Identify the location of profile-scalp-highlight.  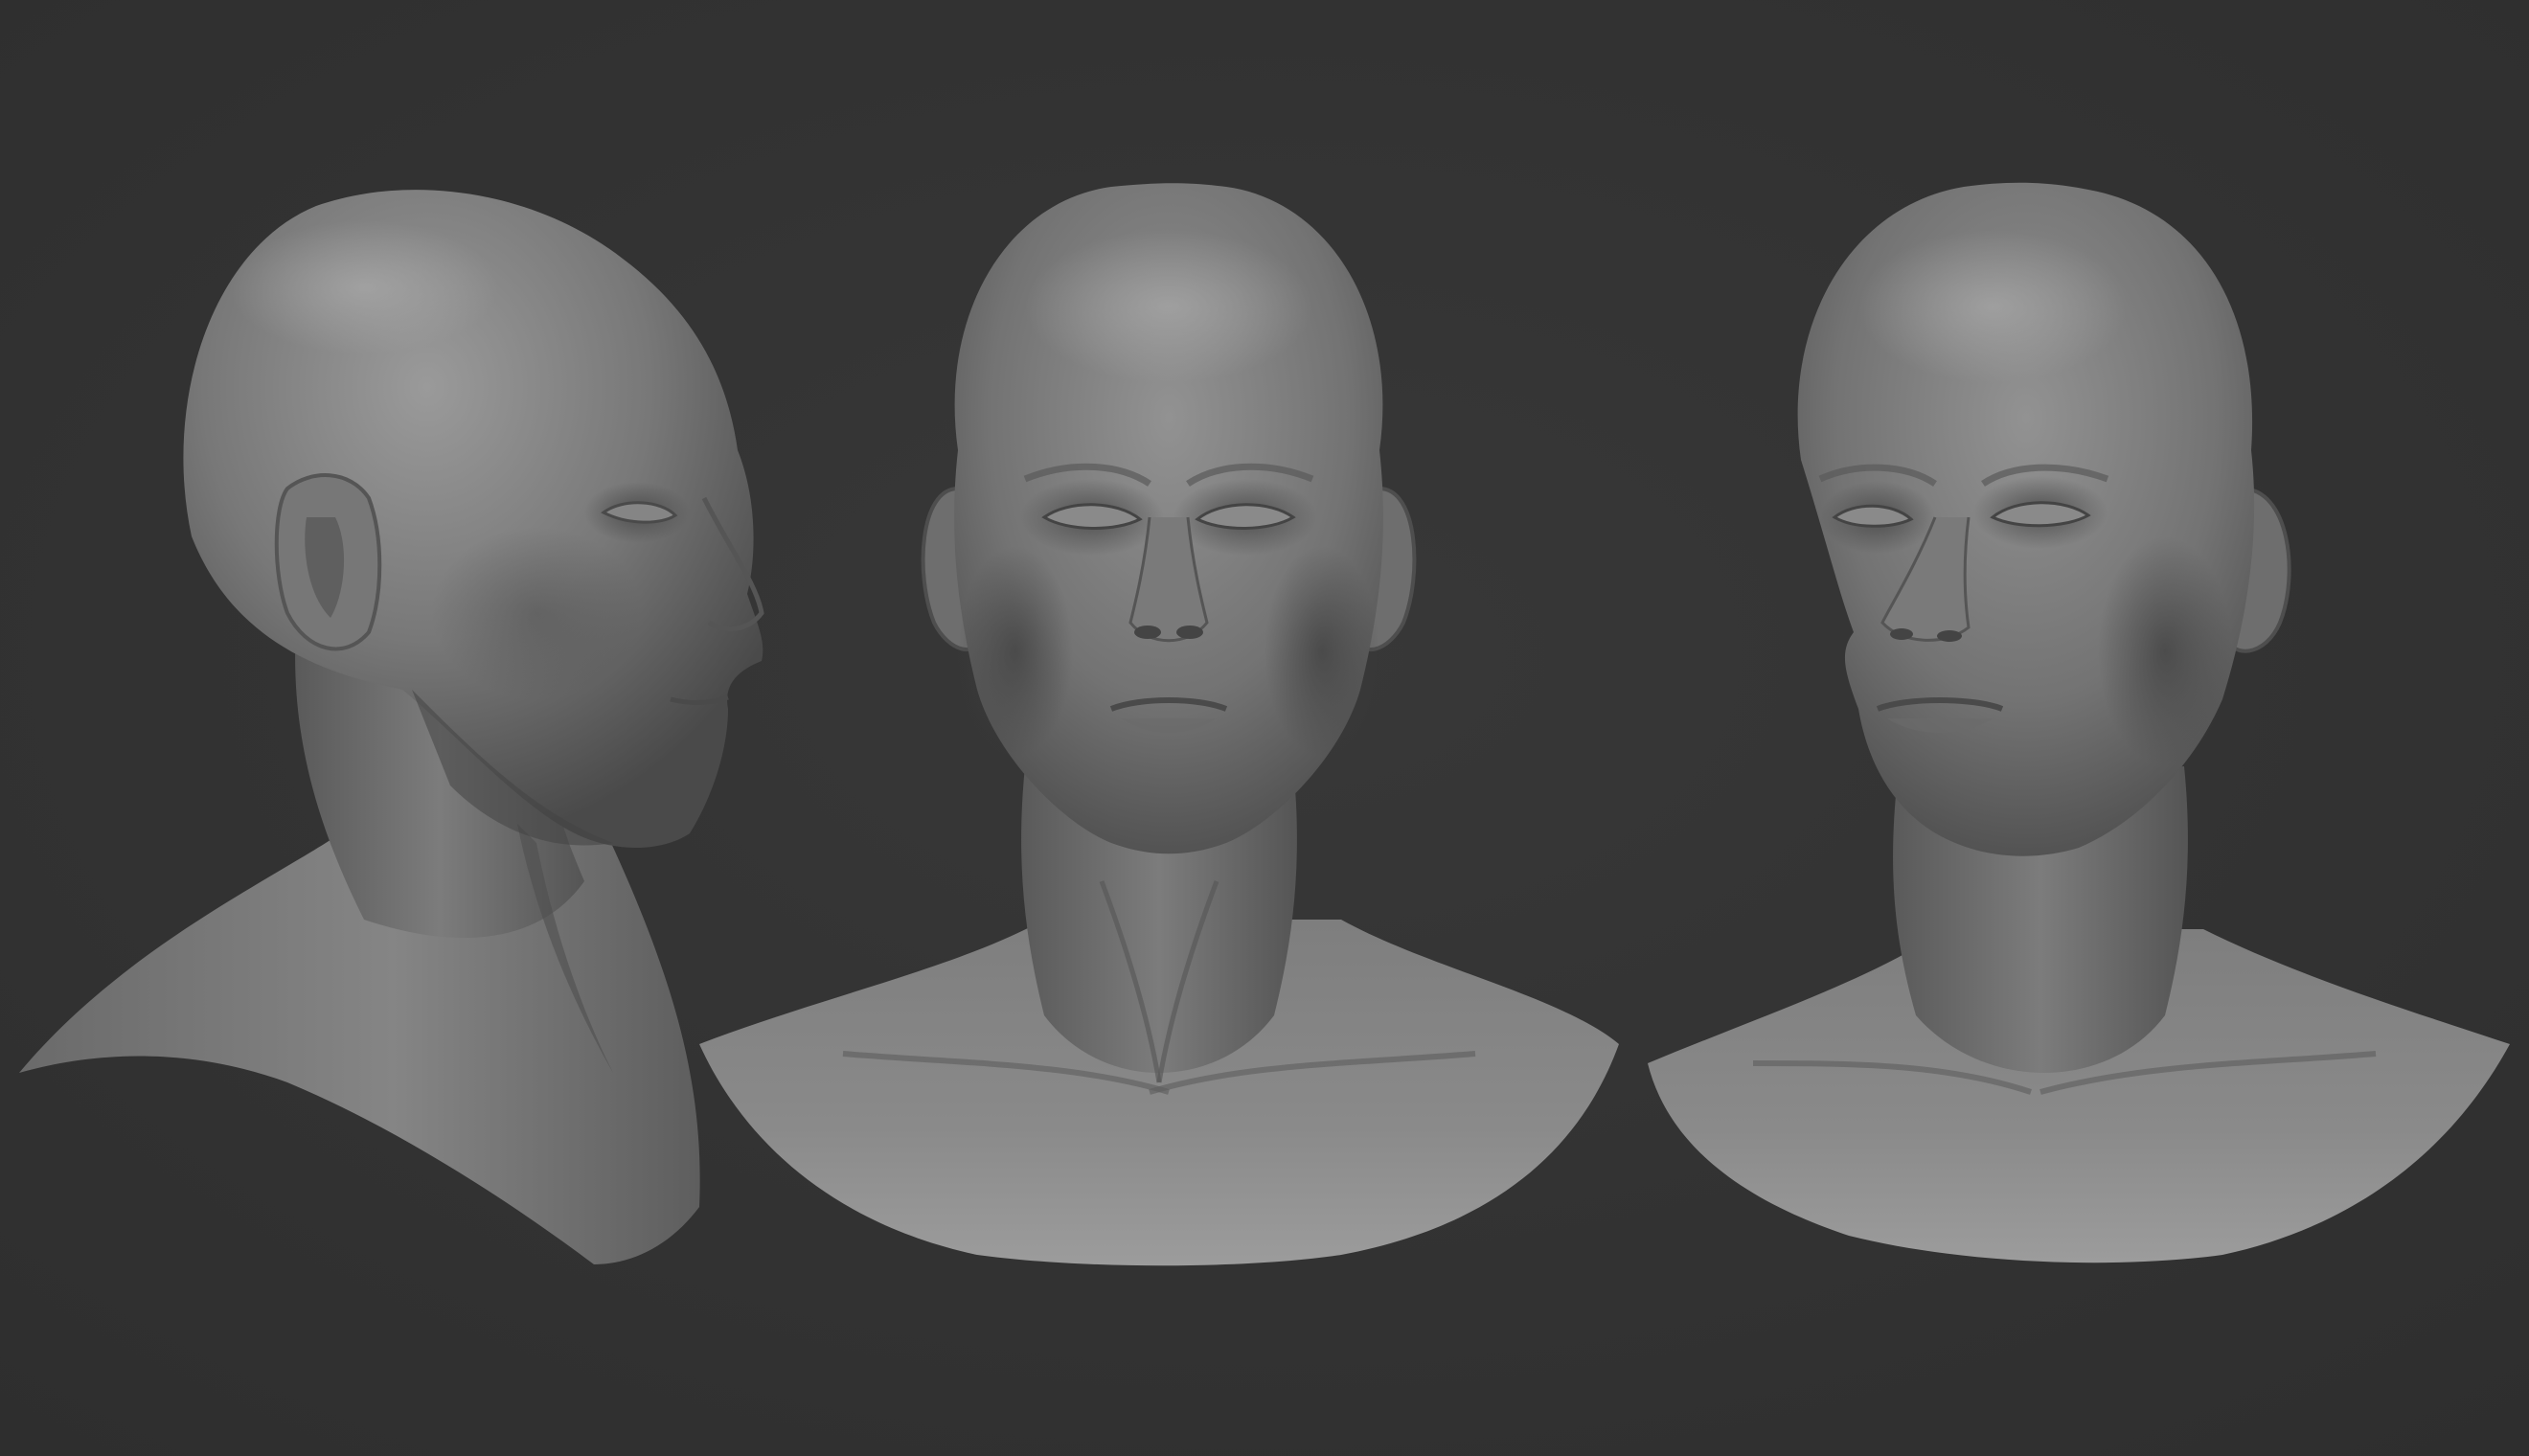
(364, 287).